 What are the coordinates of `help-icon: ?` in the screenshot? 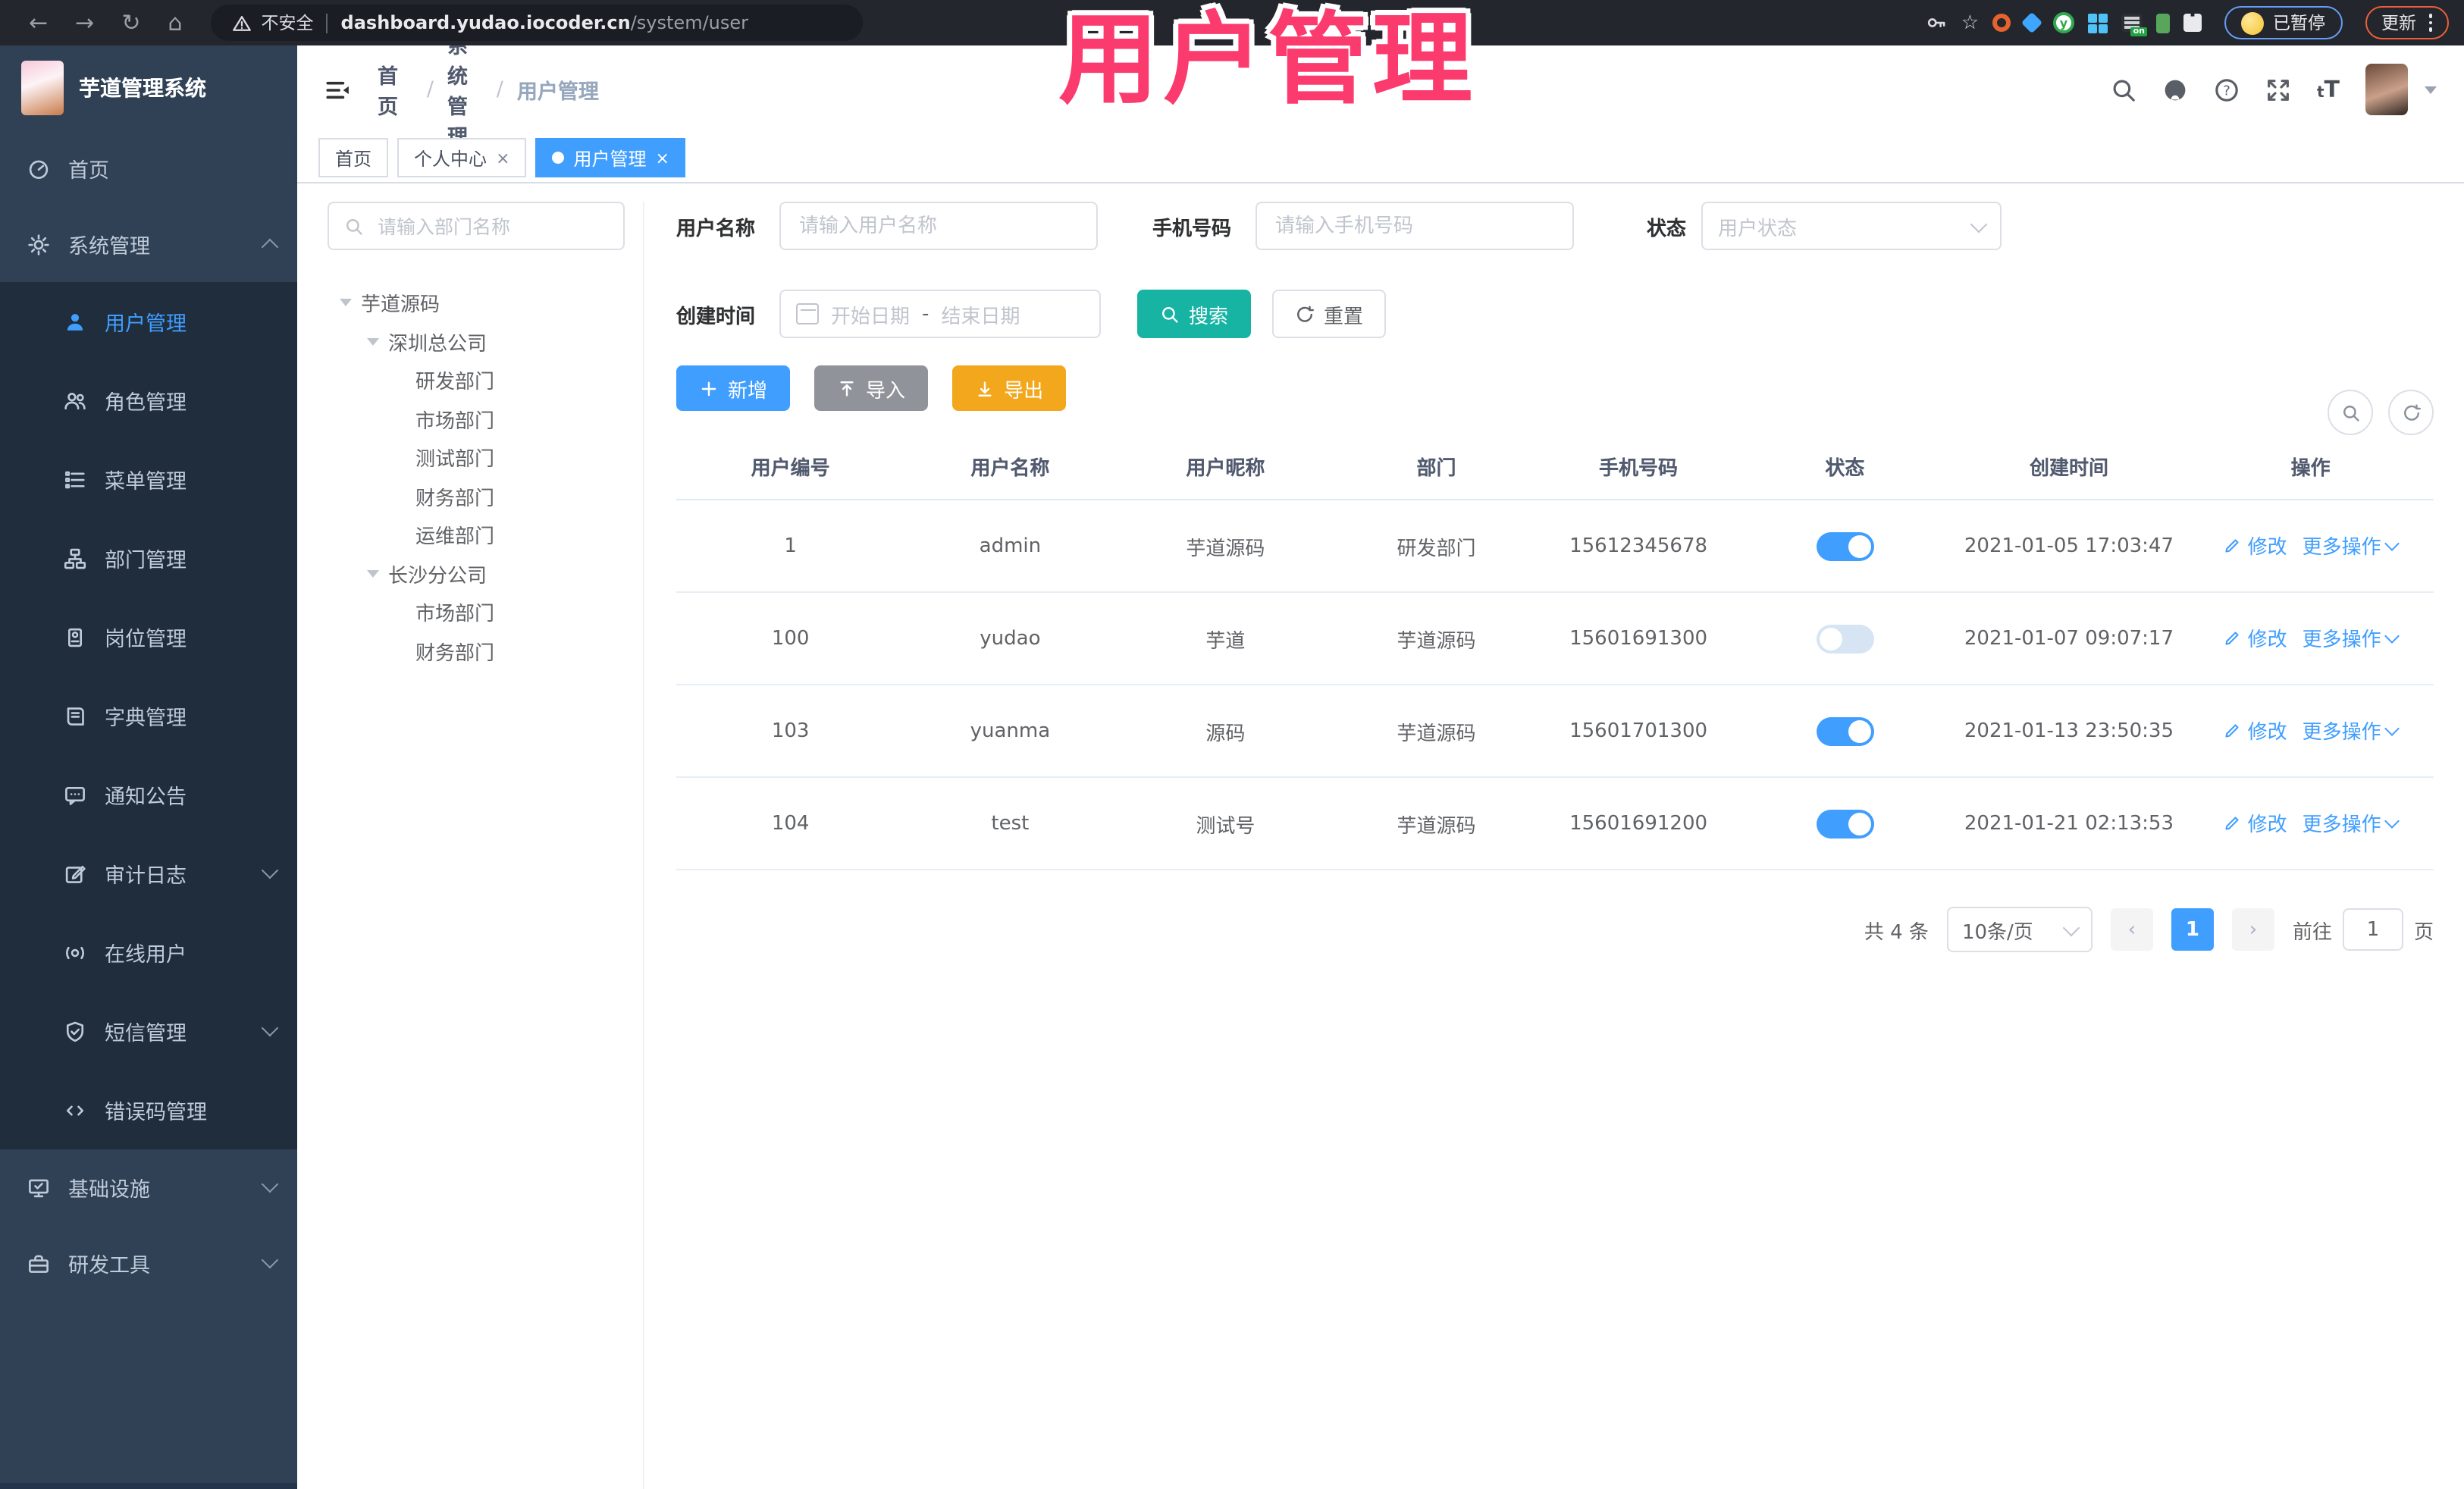 It's located at (2227, 89).